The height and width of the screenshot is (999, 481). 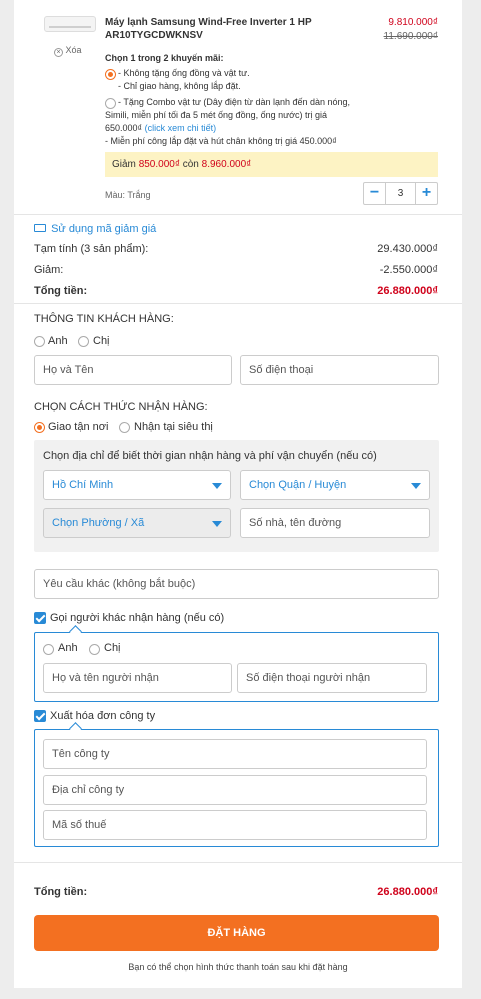 I want to click on discount-value: -2.550.000₫, so click(x=408, y=270).